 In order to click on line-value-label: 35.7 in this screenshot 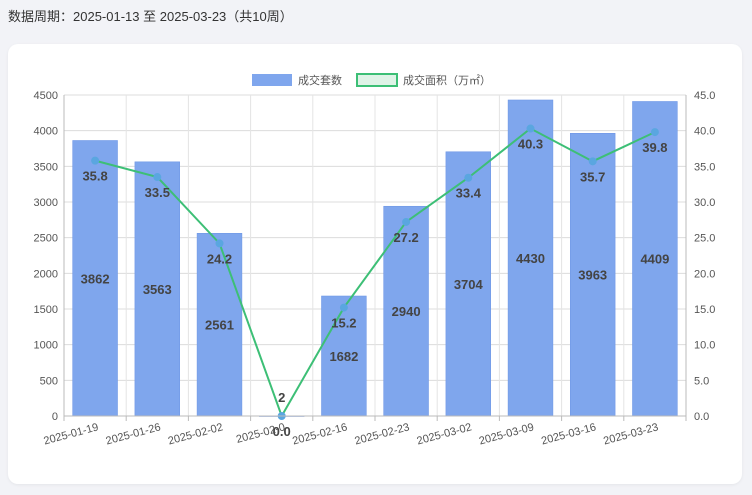, I will do `click(592, 176)`.